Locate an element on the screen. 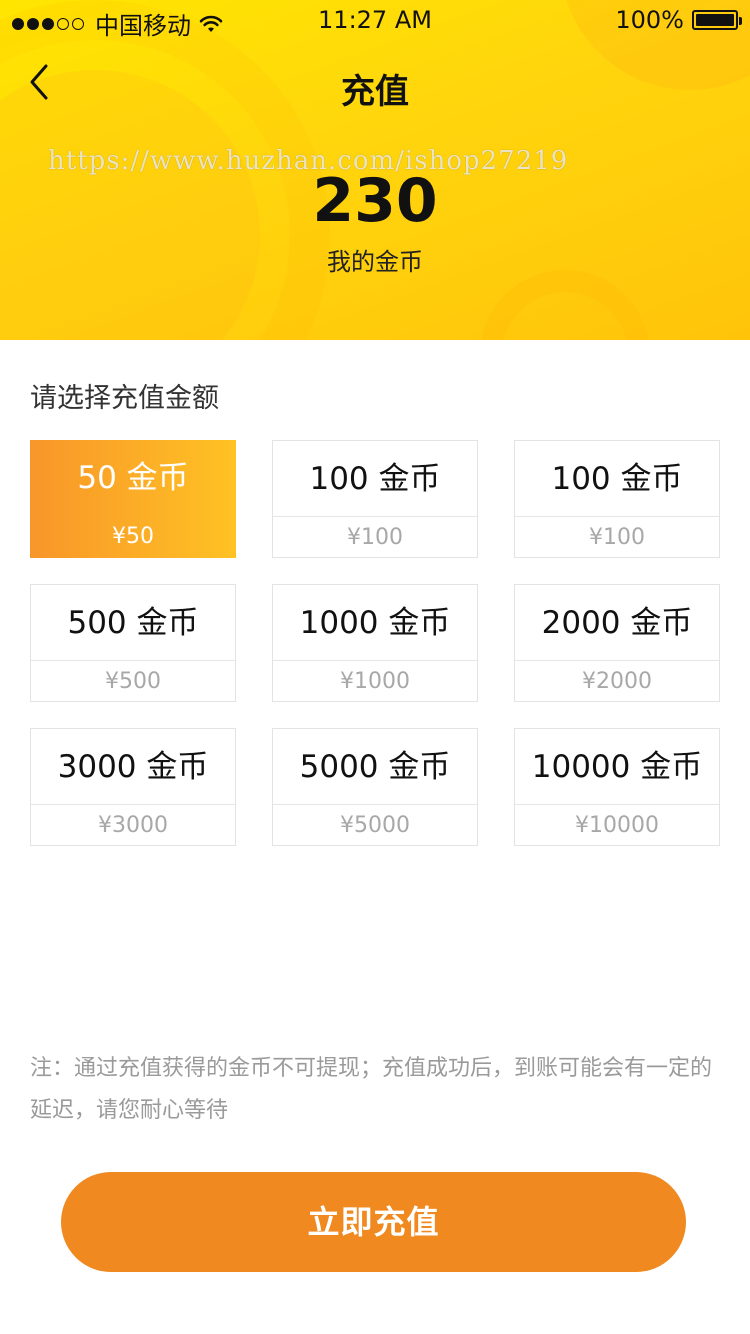 This screenshot has width=750, height=1334. option-coin-amount: 10000 金币 is located at coordinates (617, 767).